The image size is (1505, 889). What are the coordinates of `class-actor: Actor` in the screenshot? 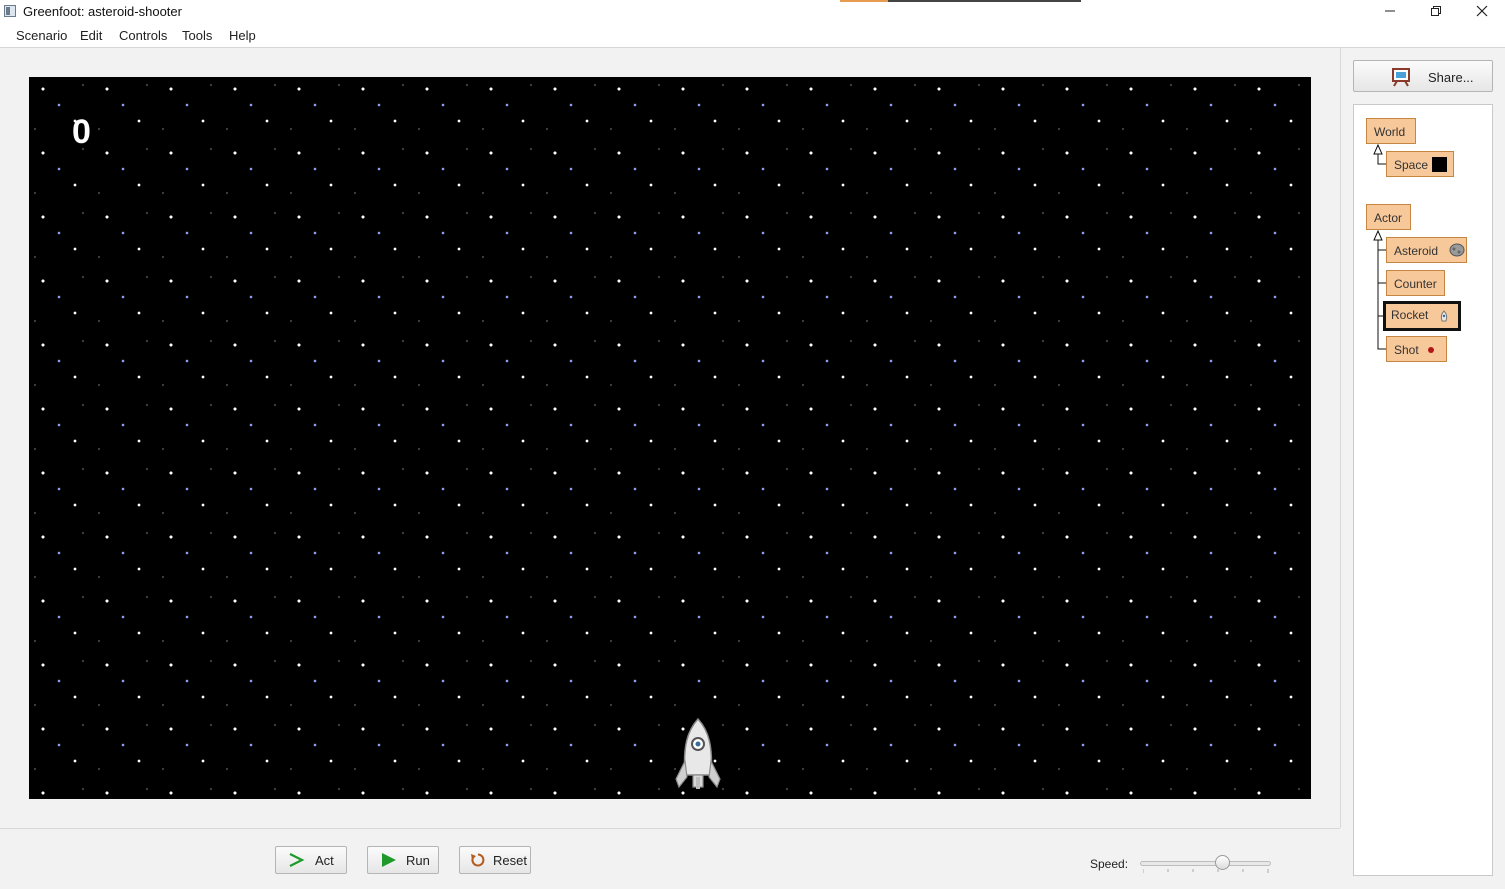 It's located at (1388, 217).